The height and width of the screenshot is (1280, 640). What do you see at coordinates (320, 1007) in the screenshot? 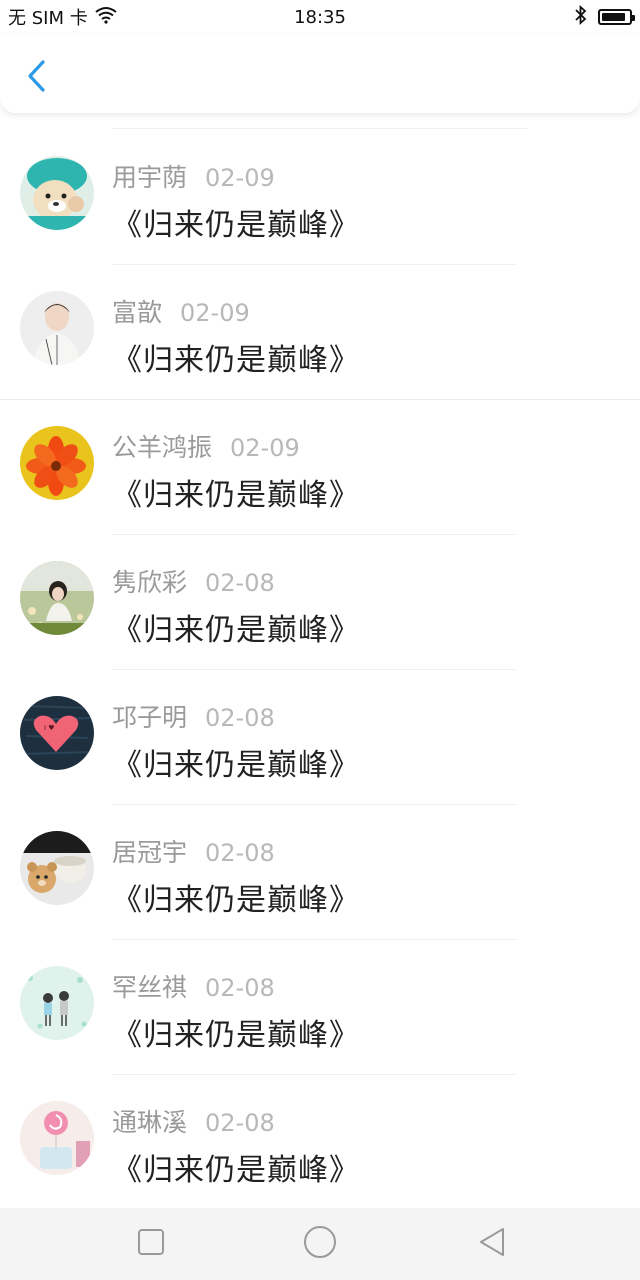
I see `list-item: 罕丝祺 02-08 《归来仍是巅峰》` at bounding box center [320, 1007].